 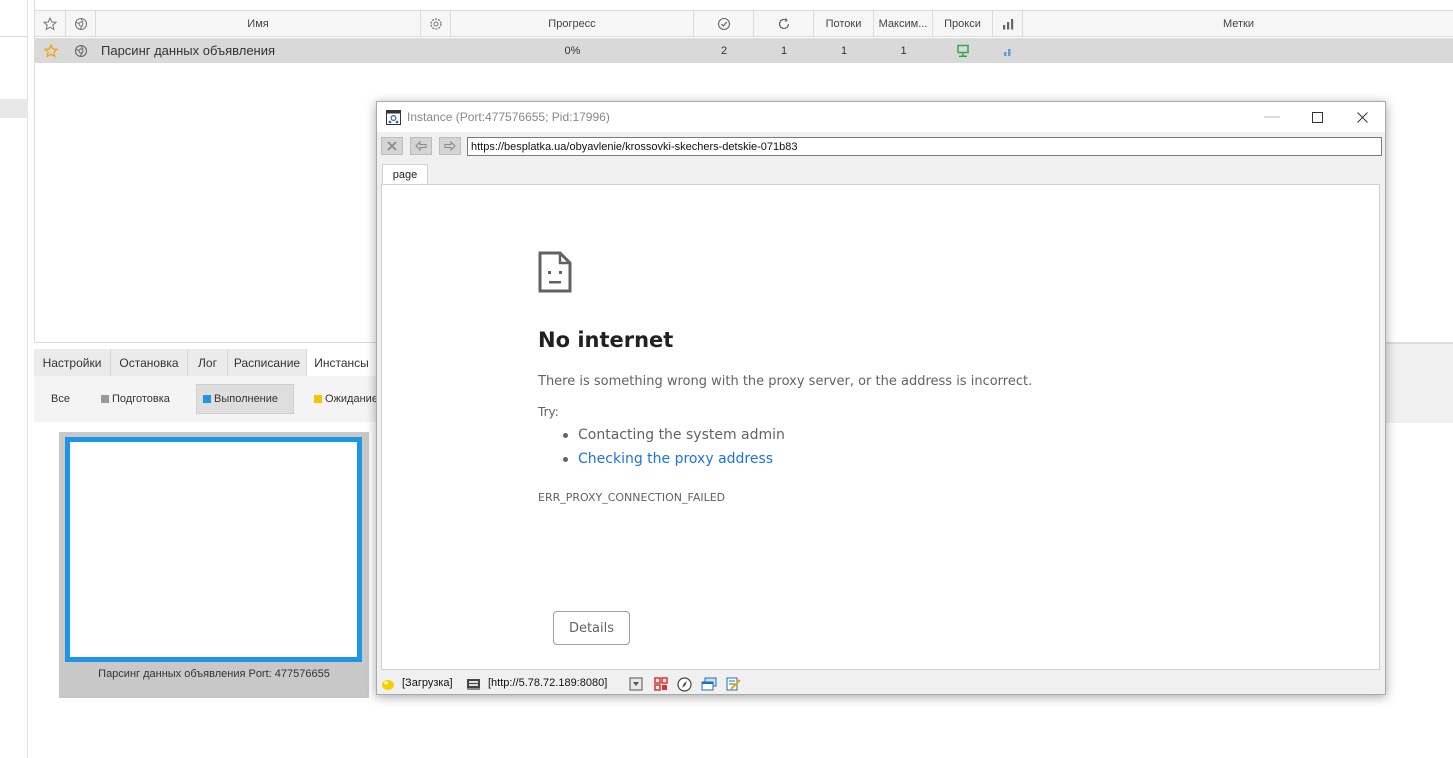 I want to click on tab-page: page, so click(x=405, y=174).